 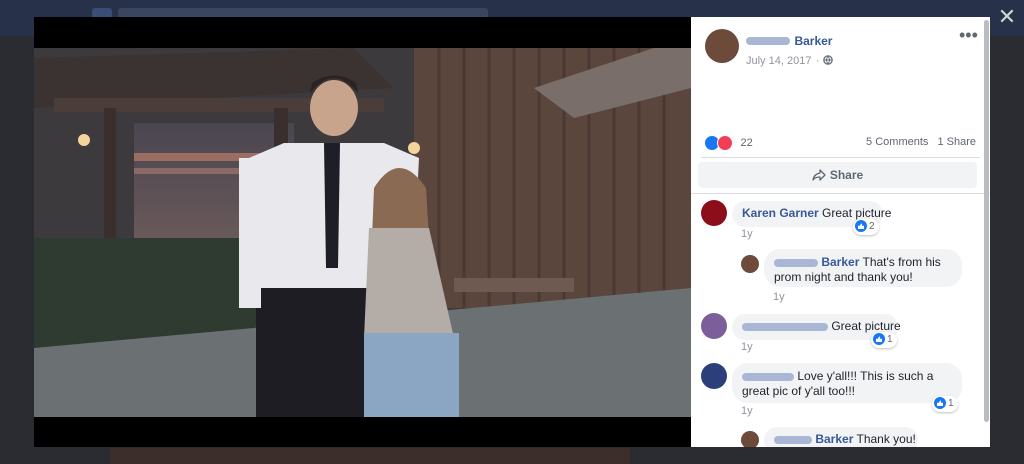 What do you see at coordinates (778, 61) in the screenshot?
I see `post-date: July 14, 2017` at bounding box center [778, 61].